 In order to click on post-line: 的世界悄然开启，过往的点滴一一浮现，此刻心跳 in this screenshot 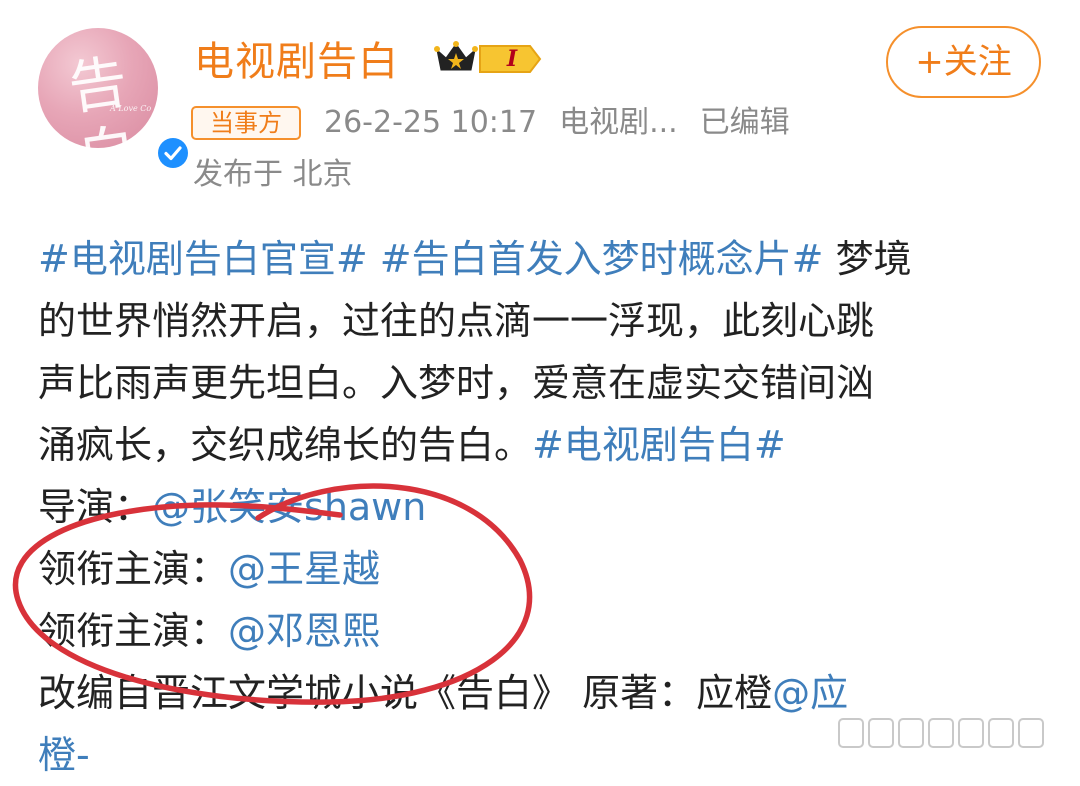, I will do `click(456, 321)`.